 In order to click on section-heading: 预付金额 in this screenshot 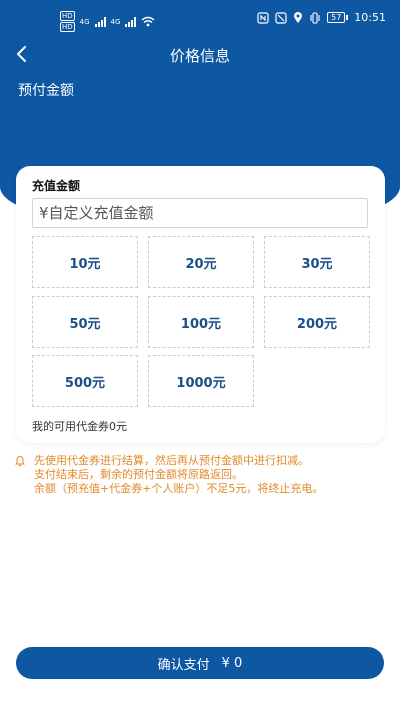, I will do `click(46, 91)`.